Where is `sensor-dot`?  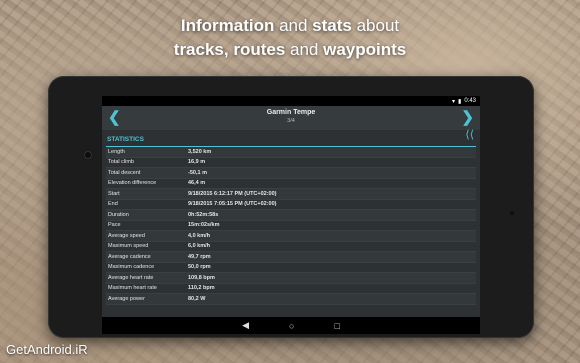 sensor-dot is located at coordinates (512, 213).